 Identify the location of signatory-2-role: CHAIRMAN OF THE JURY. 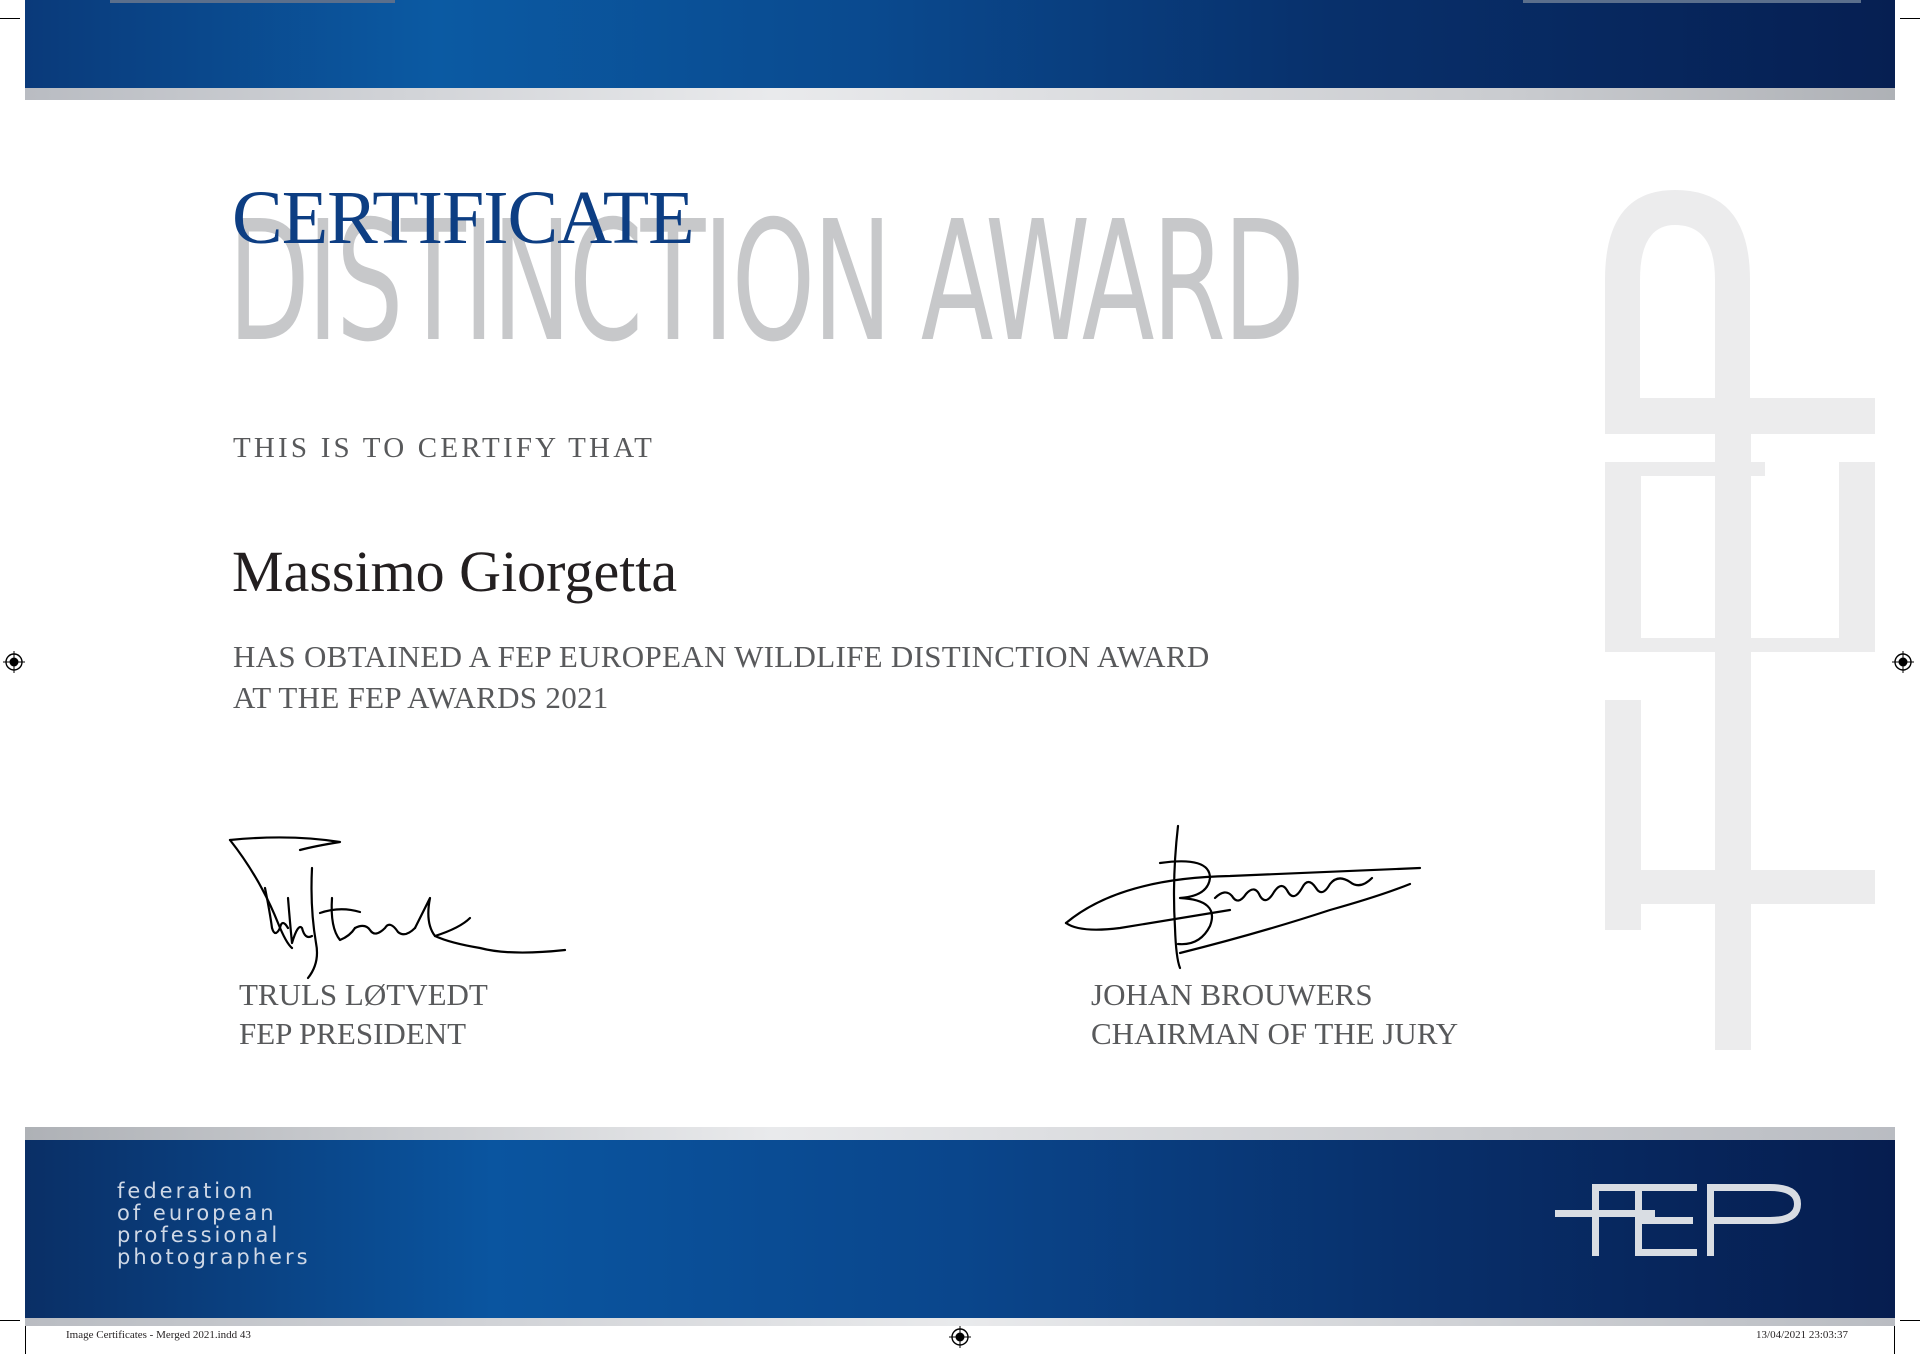
(1275, 1033).